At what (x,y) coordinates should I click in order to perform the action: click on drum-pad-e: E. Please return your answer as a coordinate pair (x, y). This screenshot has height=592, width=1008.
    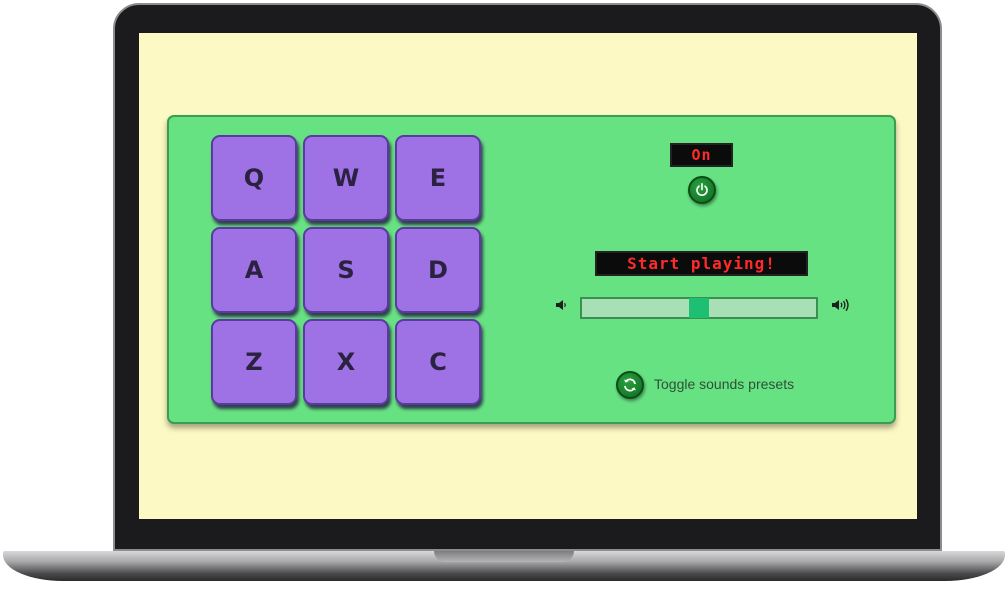
    Looking at the image, I should click on (438, 178).